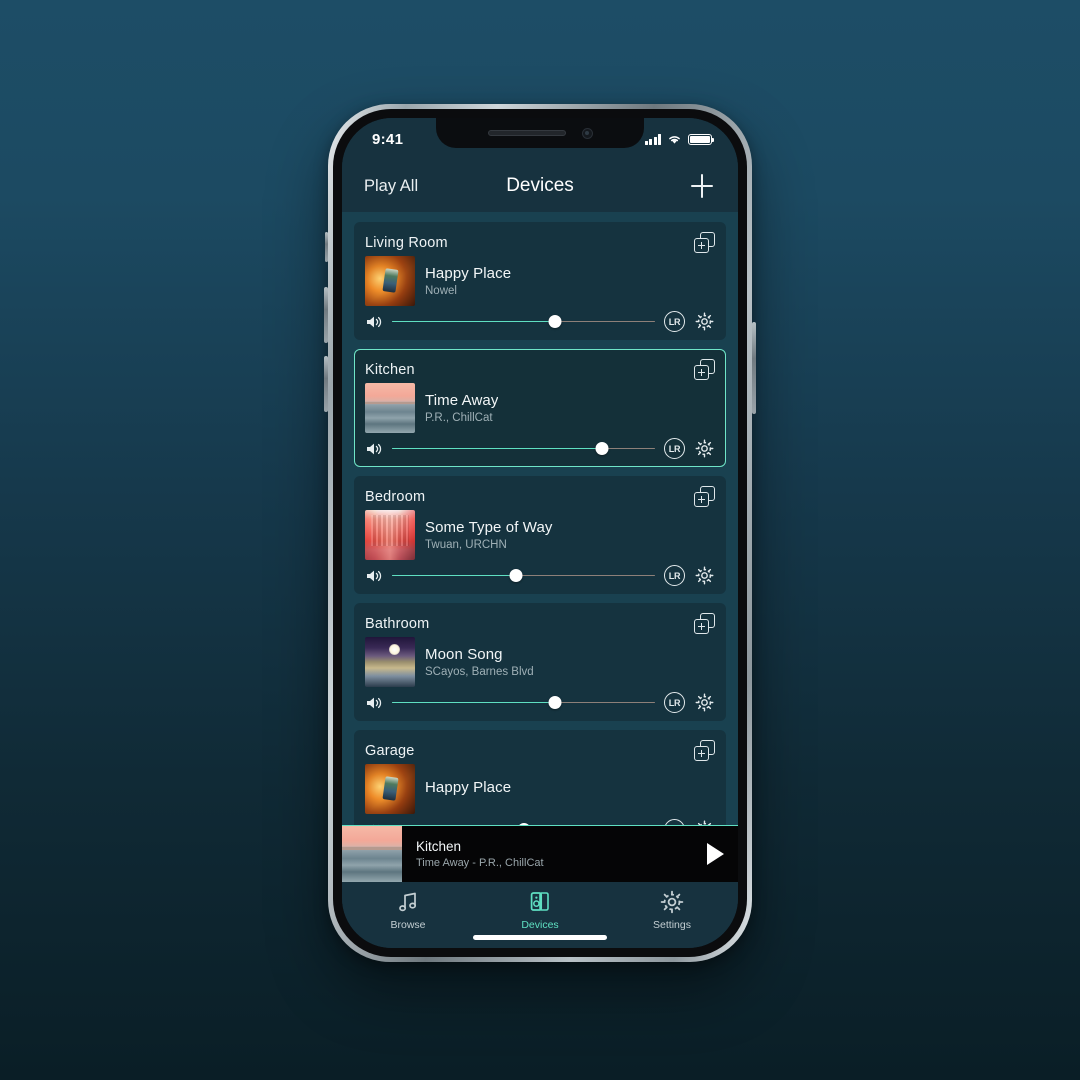 This screenshot has height=1080, width=1080. What do you see at coordinates (540, 369) in the screenshot?
I see `card-header: Kitchen` at bounding box center [540, 369].